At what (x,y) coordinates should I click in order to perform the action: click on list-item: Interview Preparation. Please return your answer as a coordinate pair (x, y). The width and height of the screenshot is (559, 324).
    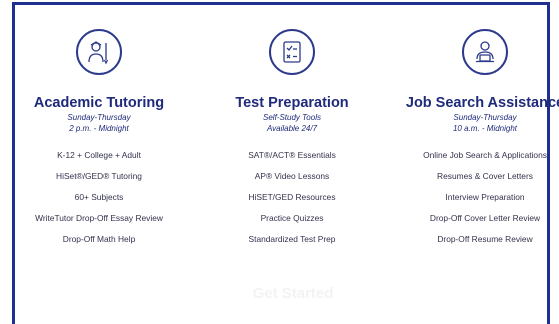
    Looking at the image, I should click on (485, 197).